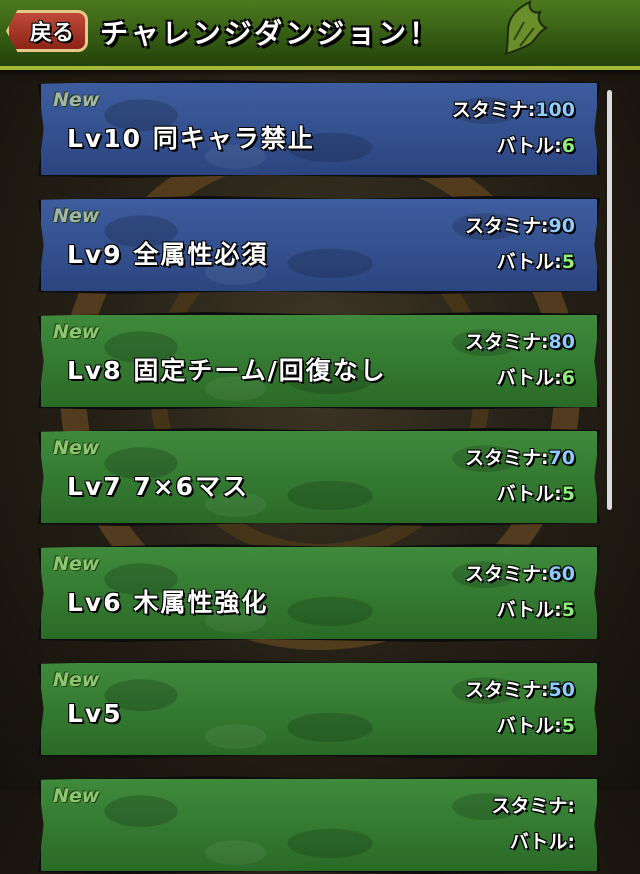 The width and height of the screenshot is (640, 874). I want to click on stamina-cost: スタミナ:100, so click(513, 108).